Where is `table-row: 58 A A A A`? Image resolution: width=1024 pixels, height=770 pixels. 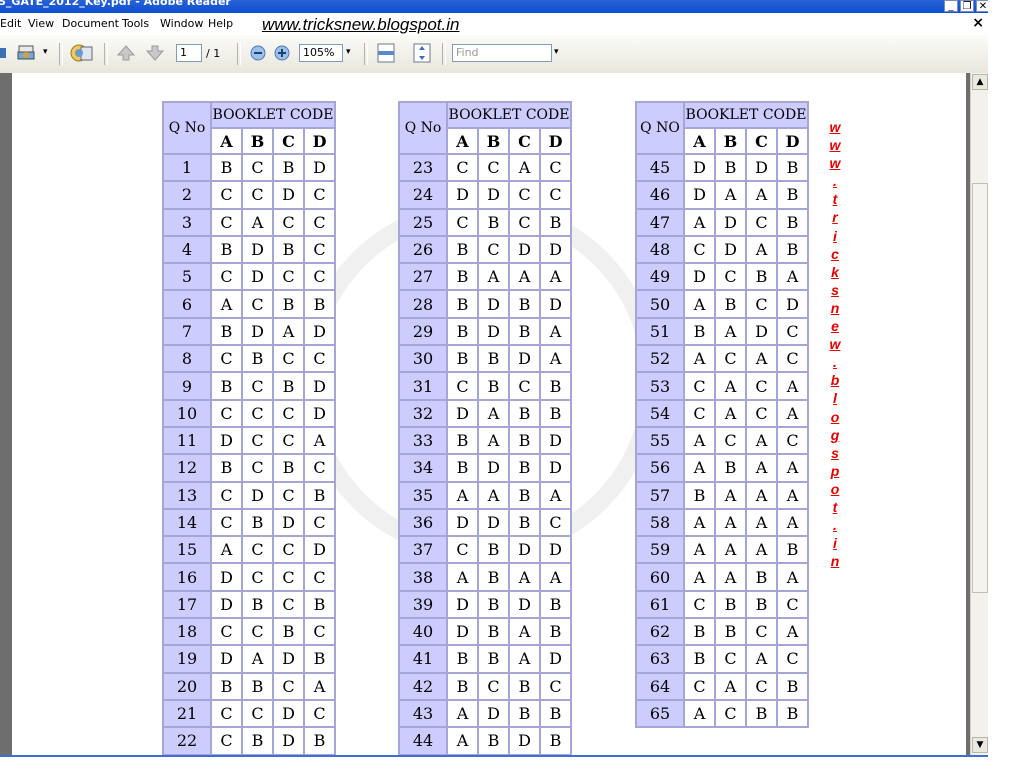 table-row: 58 A A A A is located at coordinates (722, 522).